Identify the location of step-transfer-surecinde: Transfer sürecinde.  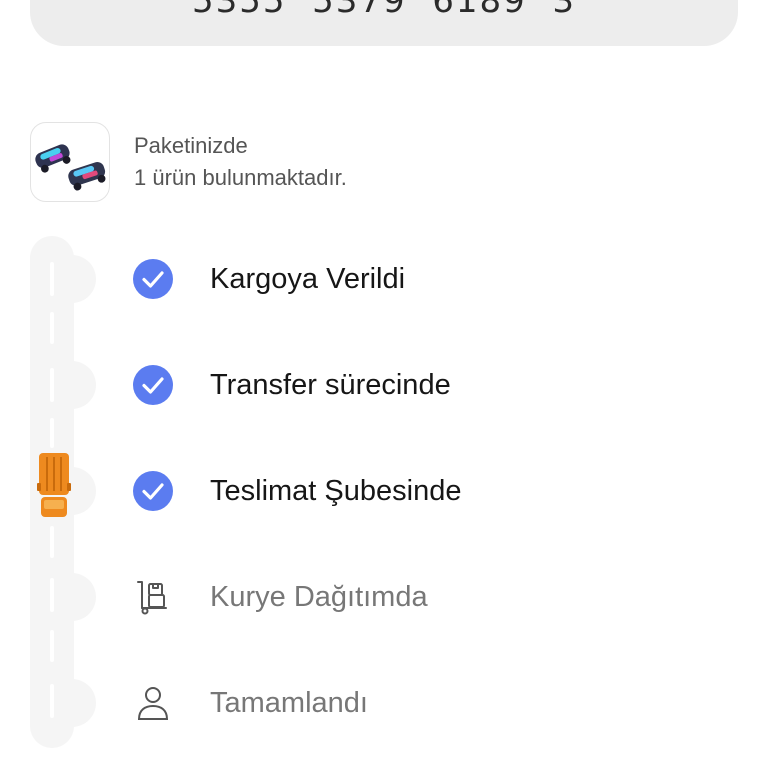
(291, 385).